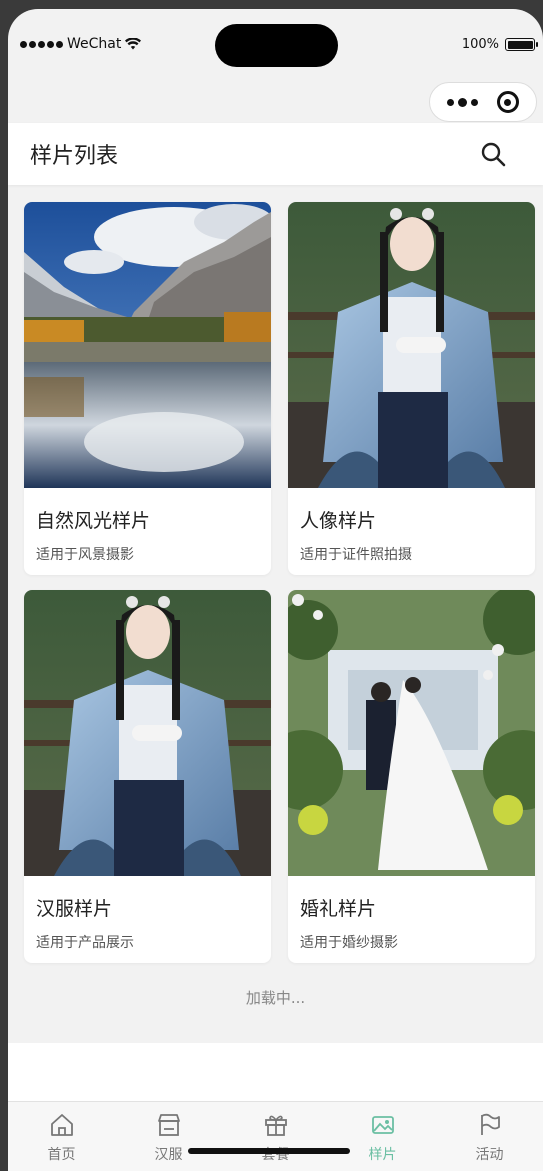  Describe the element at coordinates (168, 1125) in the screenshot. I see `store-icon` at that location.